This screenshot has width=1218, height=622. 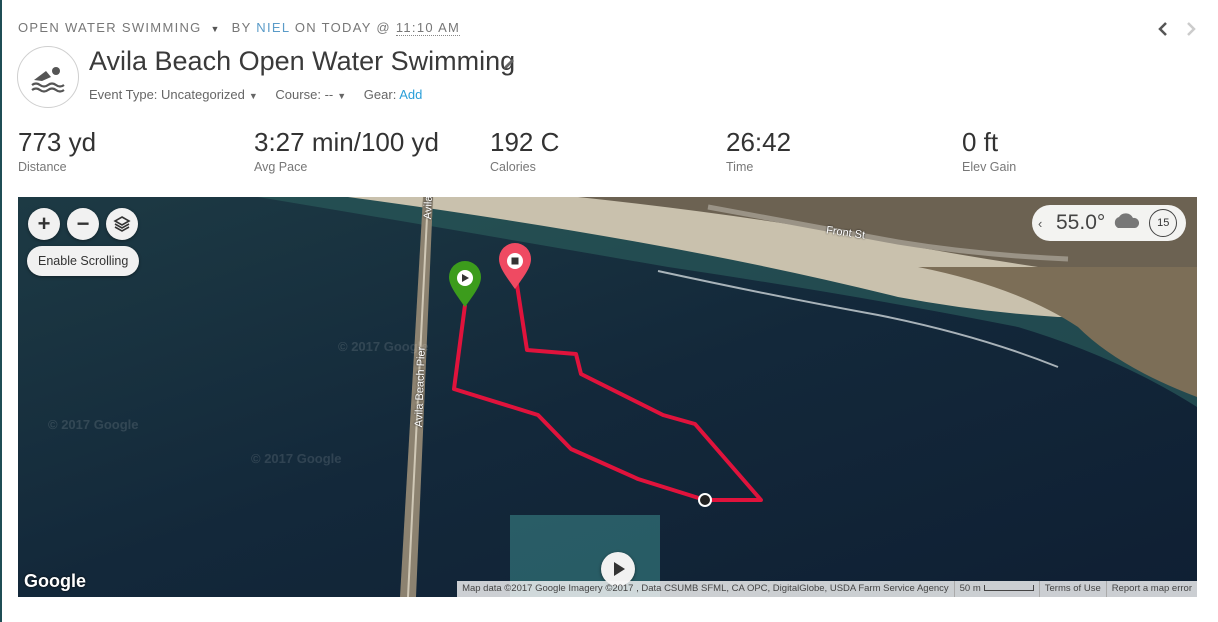 I want to click on on-label: ON TODAY @, so click(x=342, y=27).